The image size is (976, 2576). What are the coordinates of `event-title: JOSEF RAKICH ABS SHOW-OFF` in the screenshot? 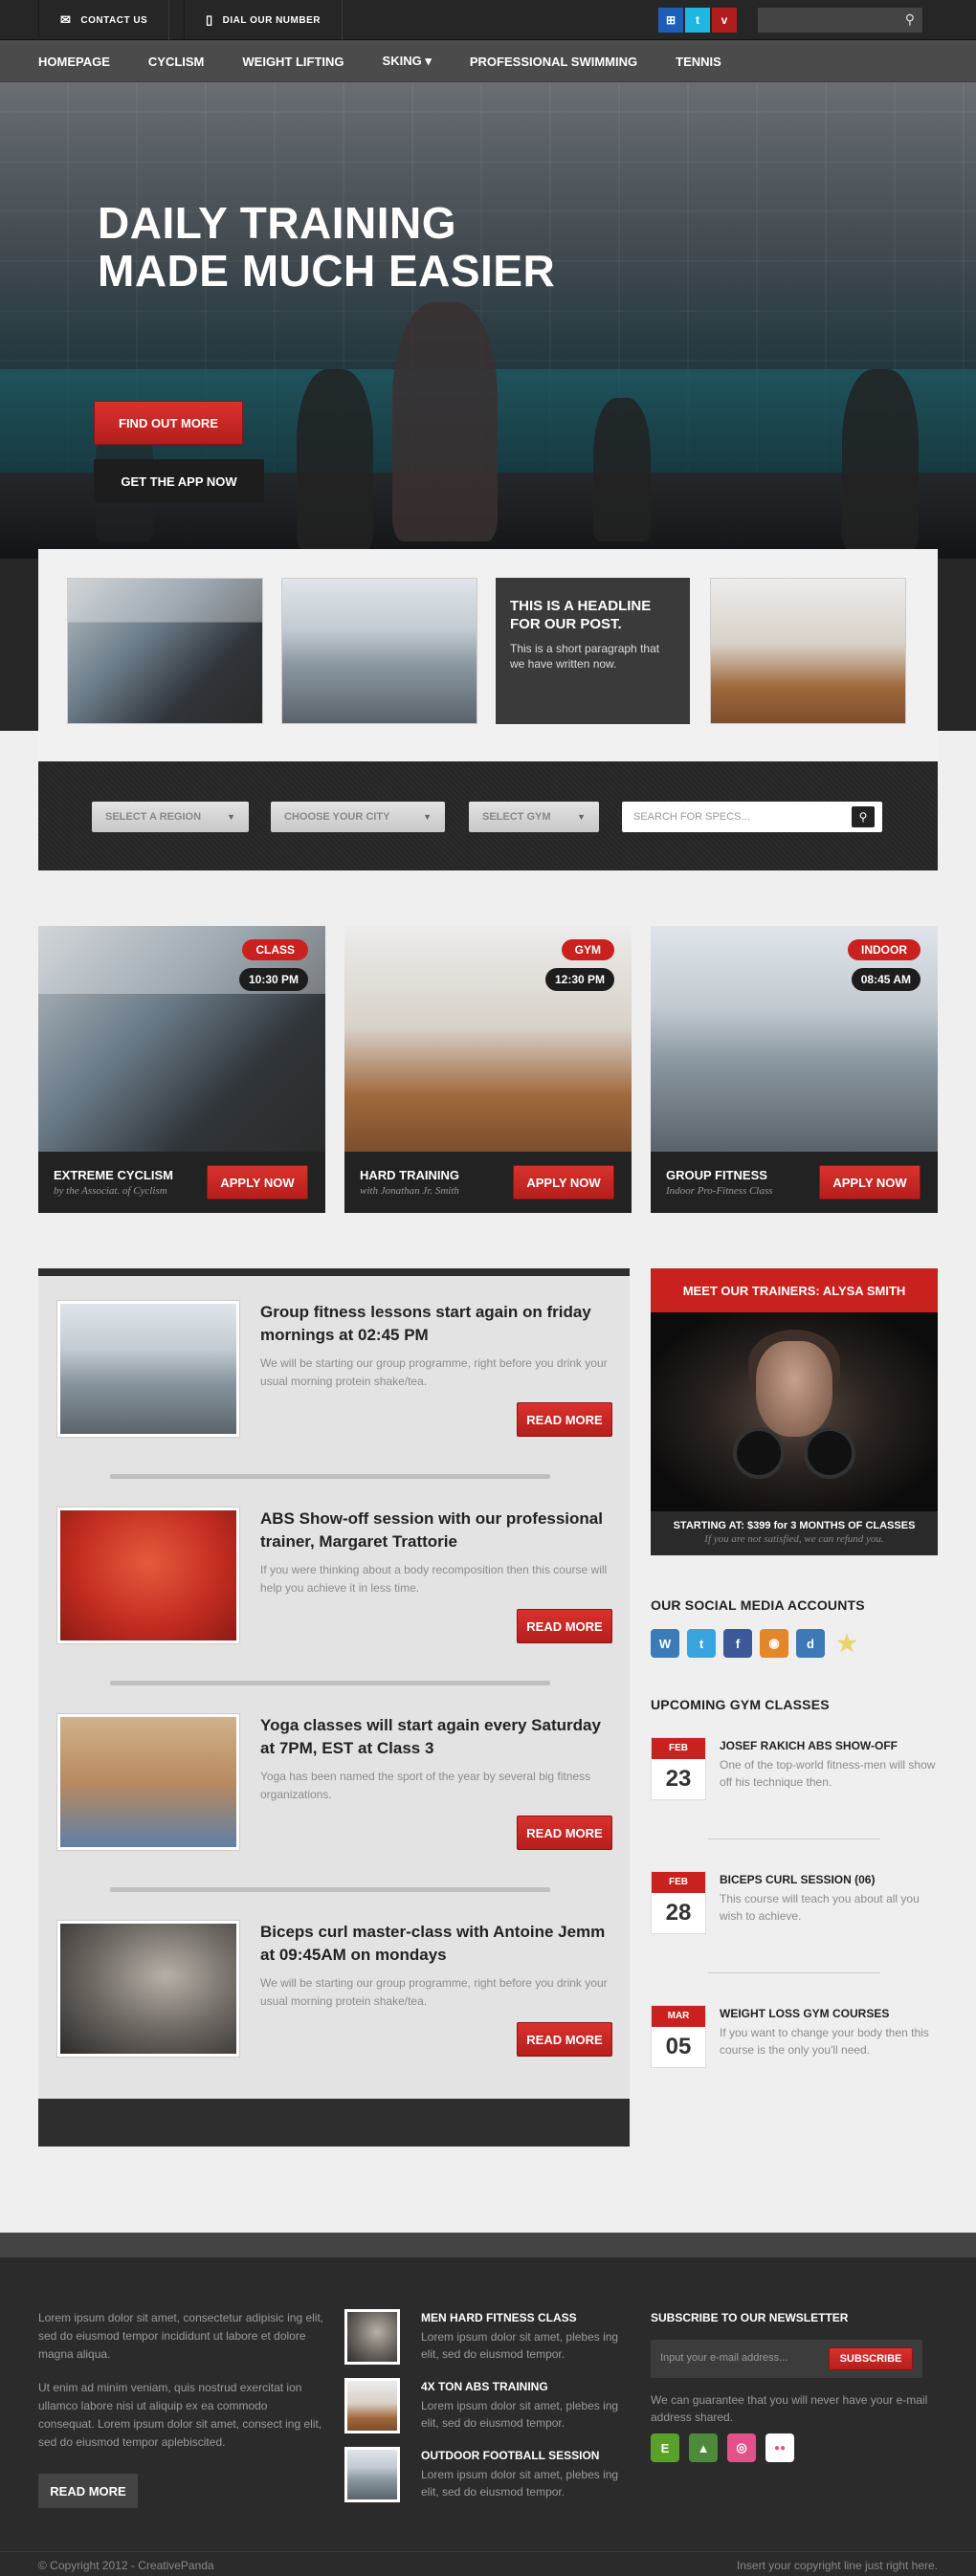 It's located at (809, 1745).